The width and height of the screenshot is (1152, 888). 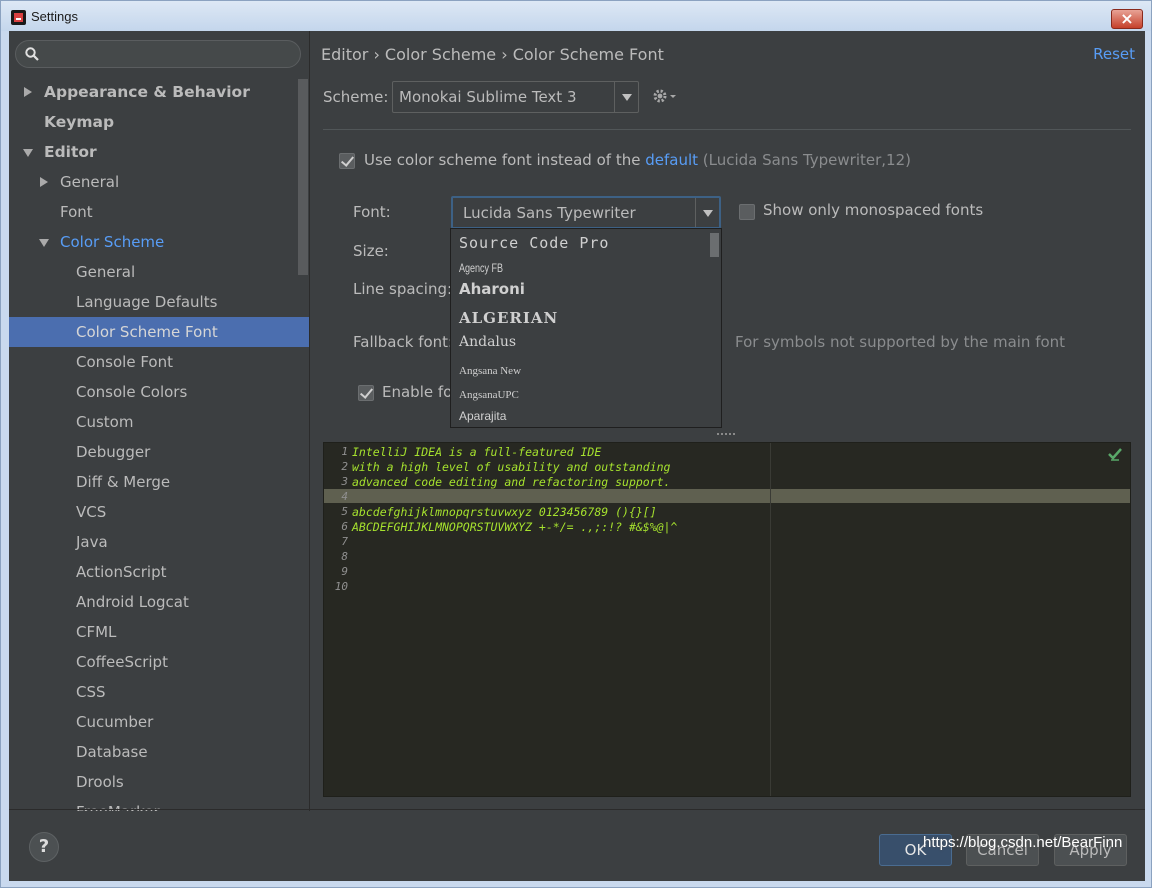 I want to click on enable-ligatures-checkbox, so click(x=366, y=393).